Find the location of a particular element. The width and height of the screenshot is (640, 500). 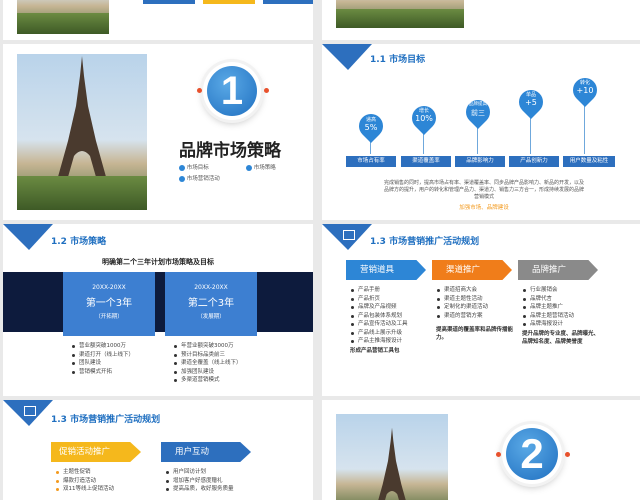

pin-label: 品牌提高 is located at coordinates (478, 104).